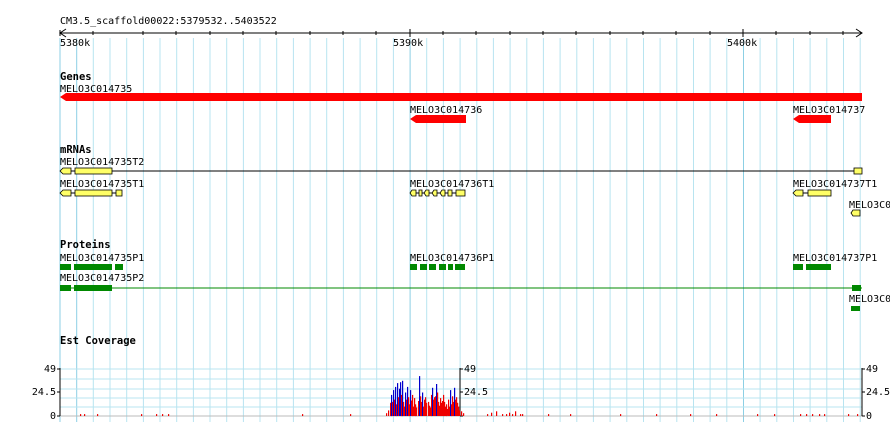  I want to click on est-scale-right-mid: 24.5, so click(878, 392).